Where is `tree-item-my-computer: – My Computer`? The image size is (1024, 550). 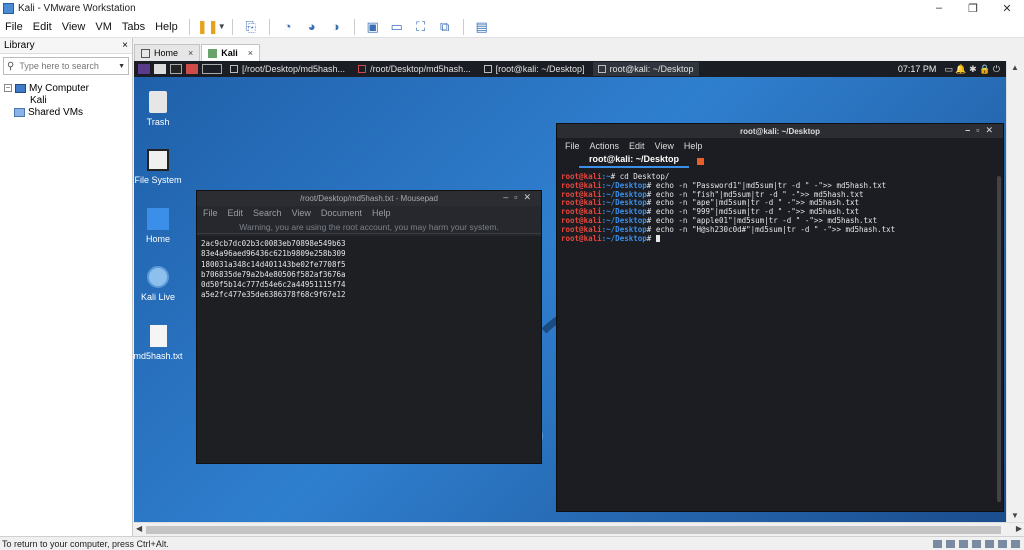 tree-item-my-computer: – My Computer is located at coordinates (66, 88).